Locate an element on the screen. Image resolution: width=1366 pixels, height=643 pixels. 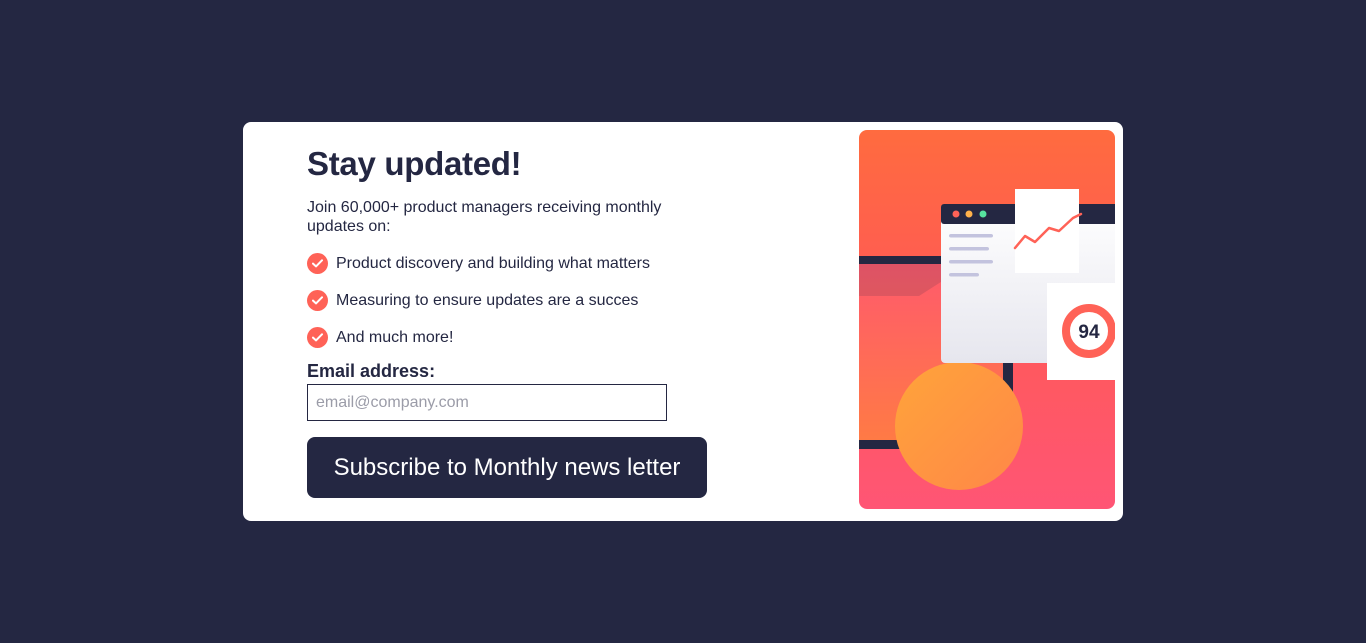
list-item: And much more! is located at coordinates (517, 337).